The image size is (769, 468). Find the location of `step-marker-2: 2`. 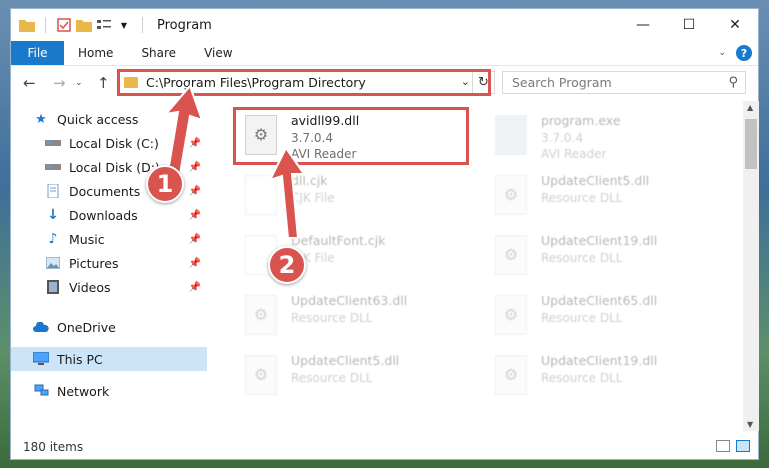

step-marker-2: 2 is located at coordinates (287, 265).